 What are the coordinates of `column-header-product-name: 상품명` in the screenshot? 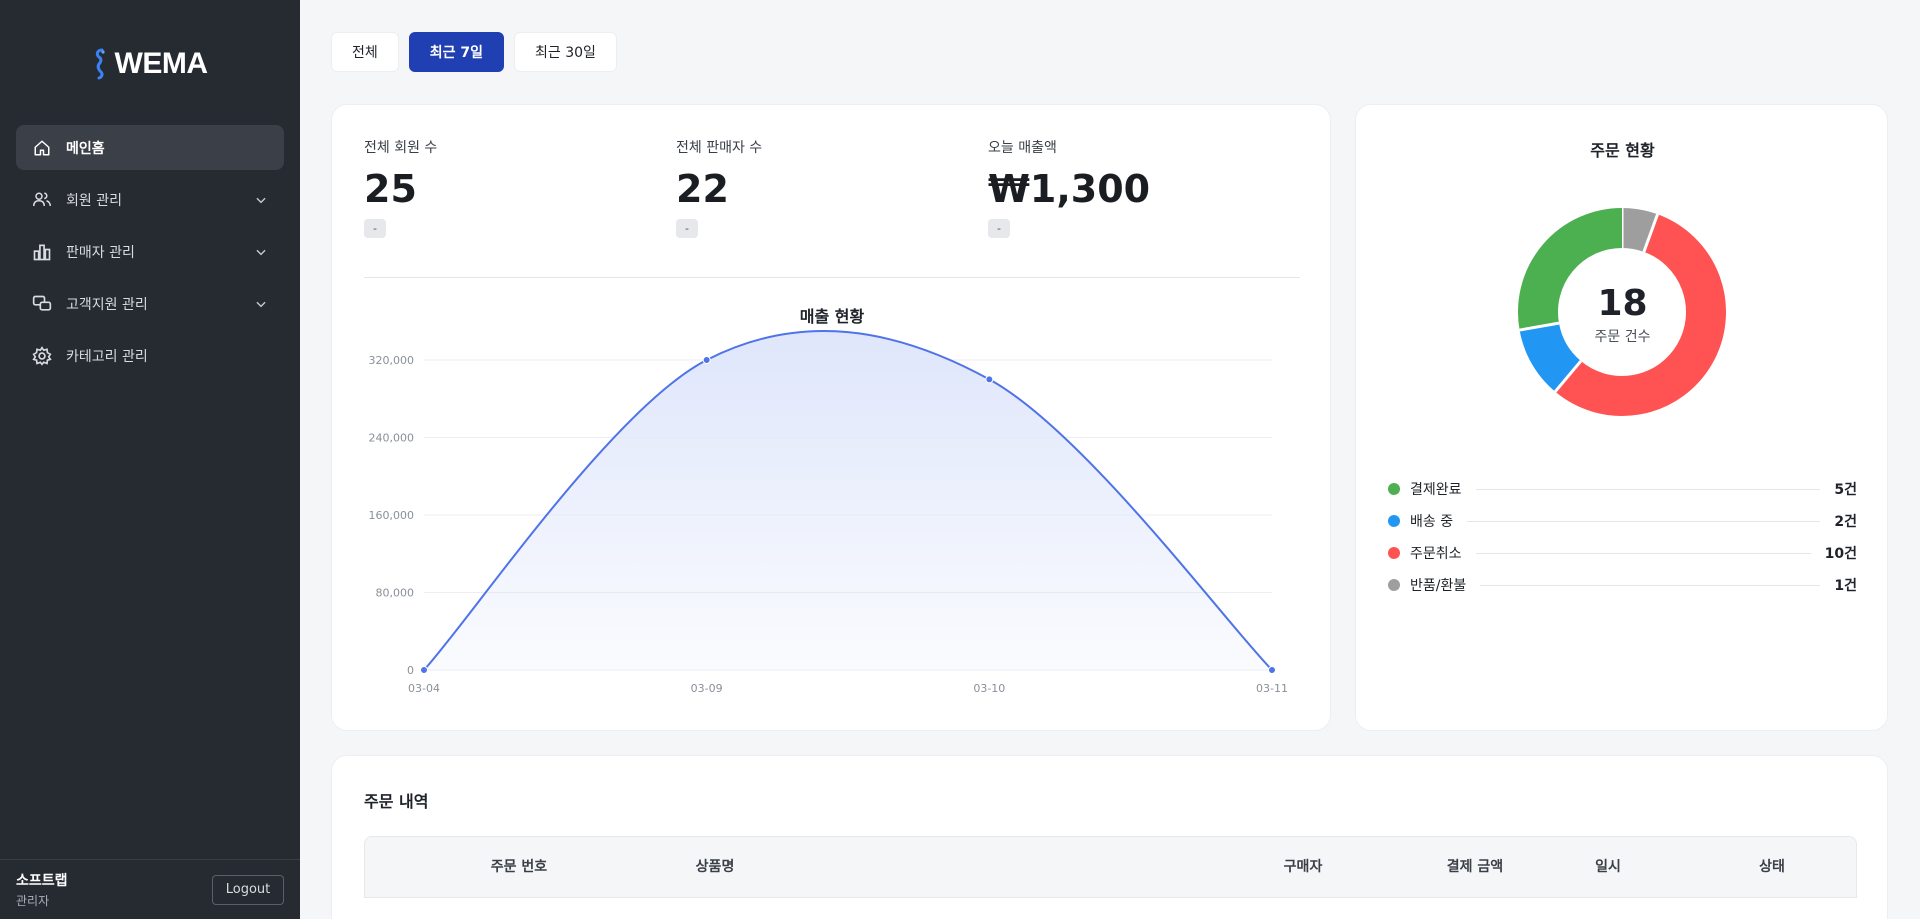 It's located at (715, 867).